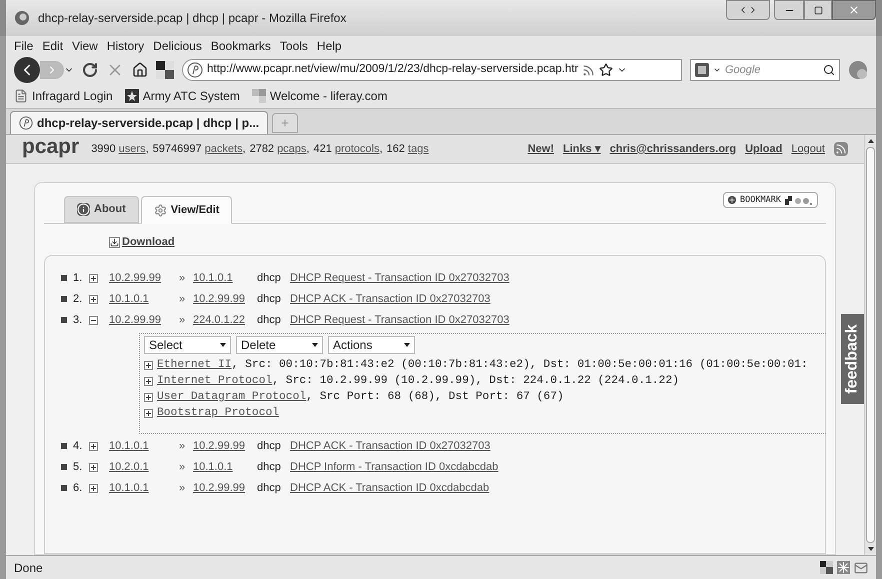 This screenshot has width=882, height=579. I want to click on action-dropdown: Select, so click(187, 345).